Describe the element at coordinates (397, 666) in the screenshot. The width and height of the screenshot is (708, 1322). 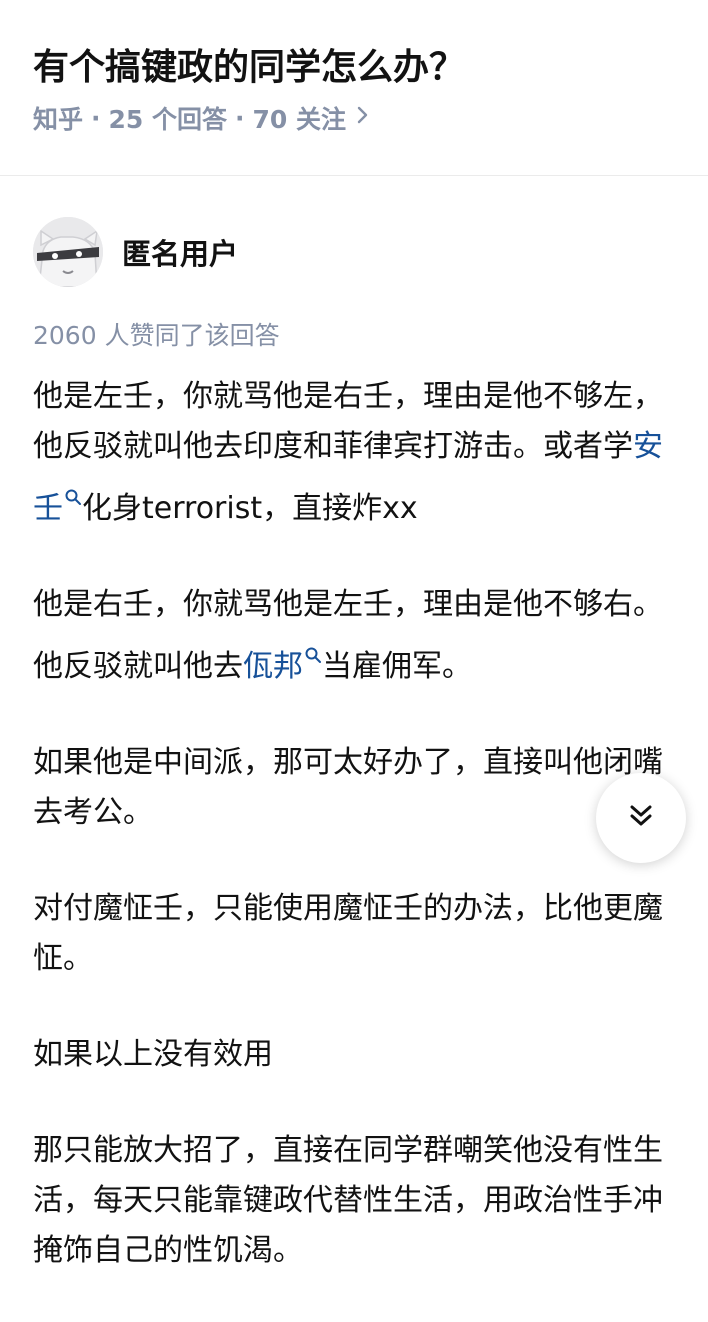
I see `paragraph-text: 当雇佣军。` at that location.